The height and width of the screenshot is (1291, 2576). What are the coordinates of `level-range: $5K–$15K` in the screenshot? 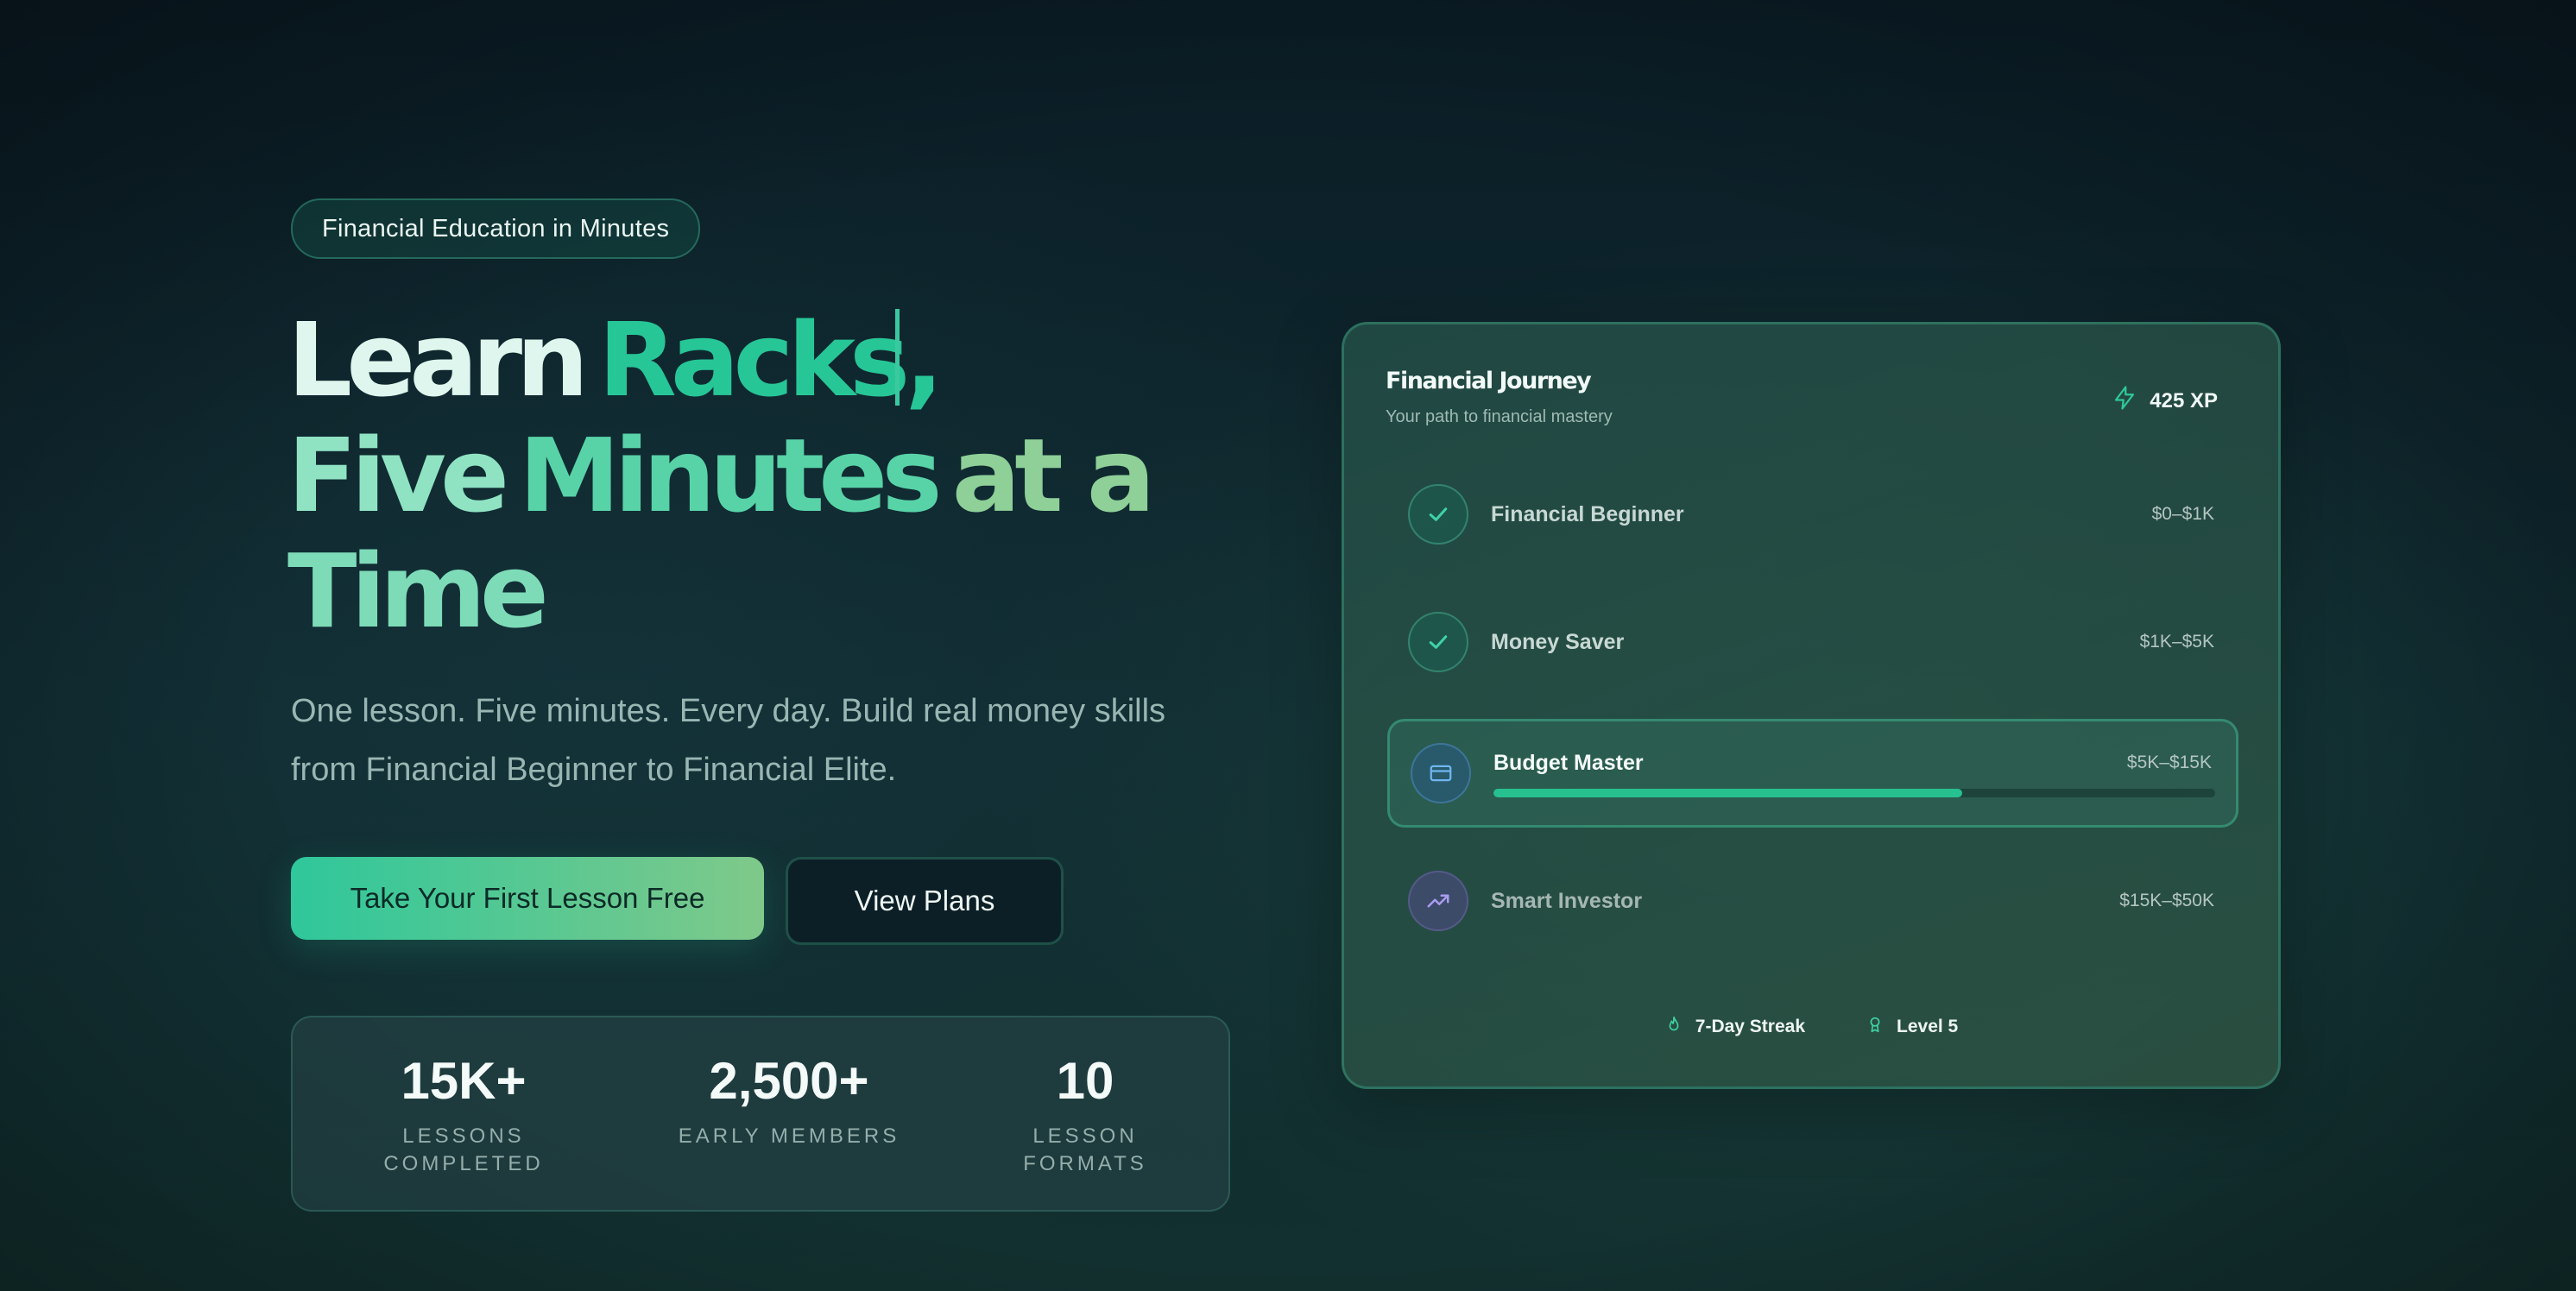 It's located at (2169, 762).